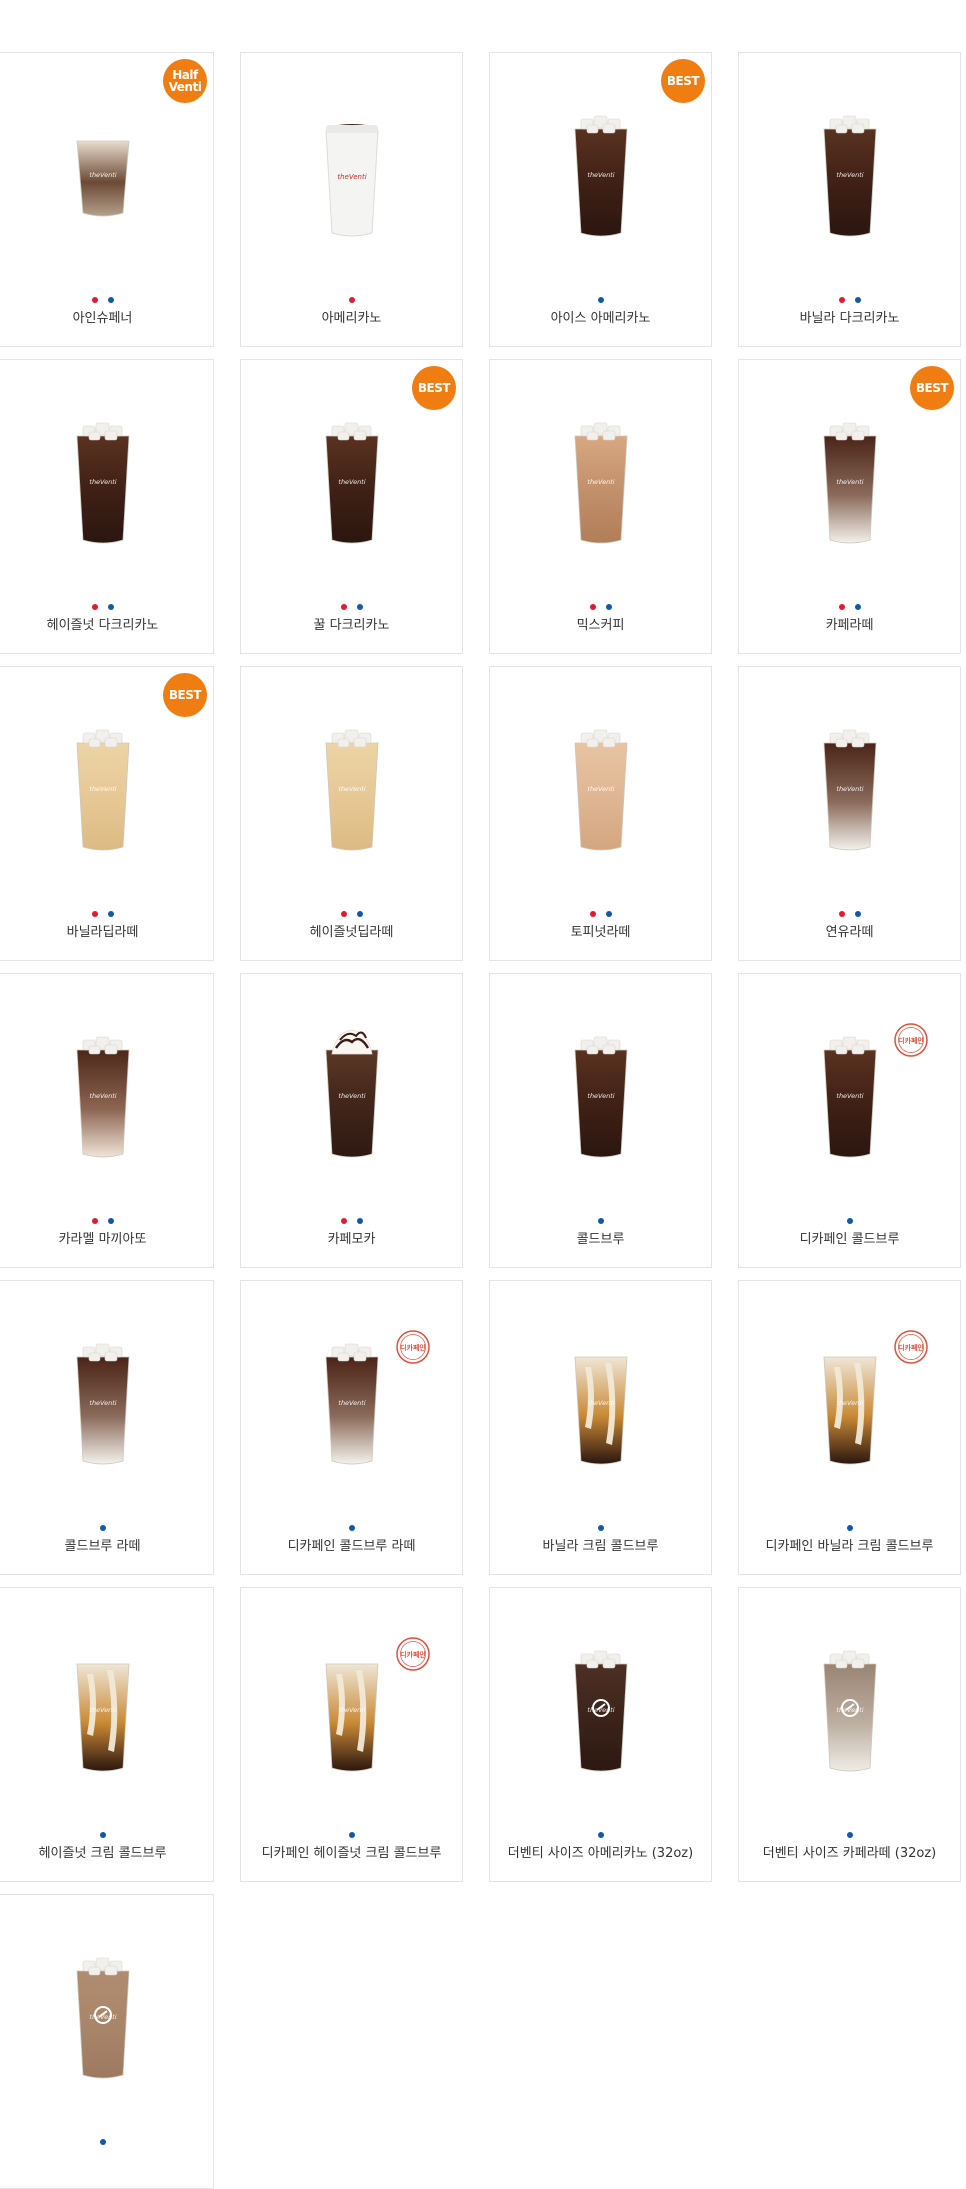 This screenshot has height=2189, width=966. I want to click on product-name: 카페라떼, so click(849, 625).